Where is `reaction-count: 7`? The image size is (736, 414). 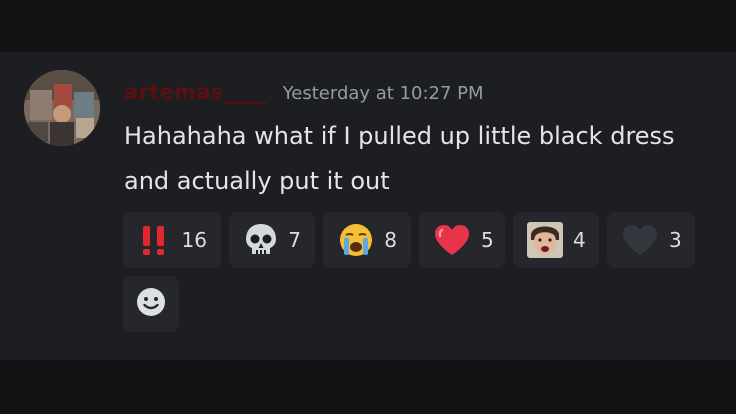 reaction-count: 7 is located at coordinates (294, 240).